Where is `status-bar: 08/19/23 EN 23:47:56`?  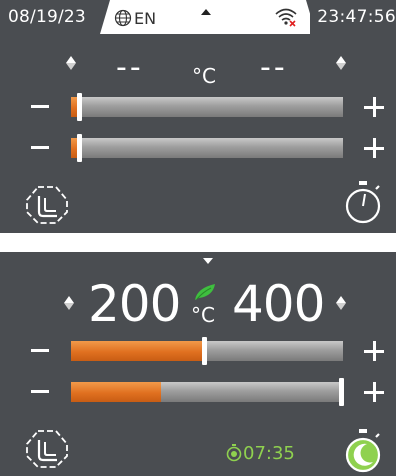
status-bar: 08/19/23 EN 23:47:56 is located at coordinates (198, 17).